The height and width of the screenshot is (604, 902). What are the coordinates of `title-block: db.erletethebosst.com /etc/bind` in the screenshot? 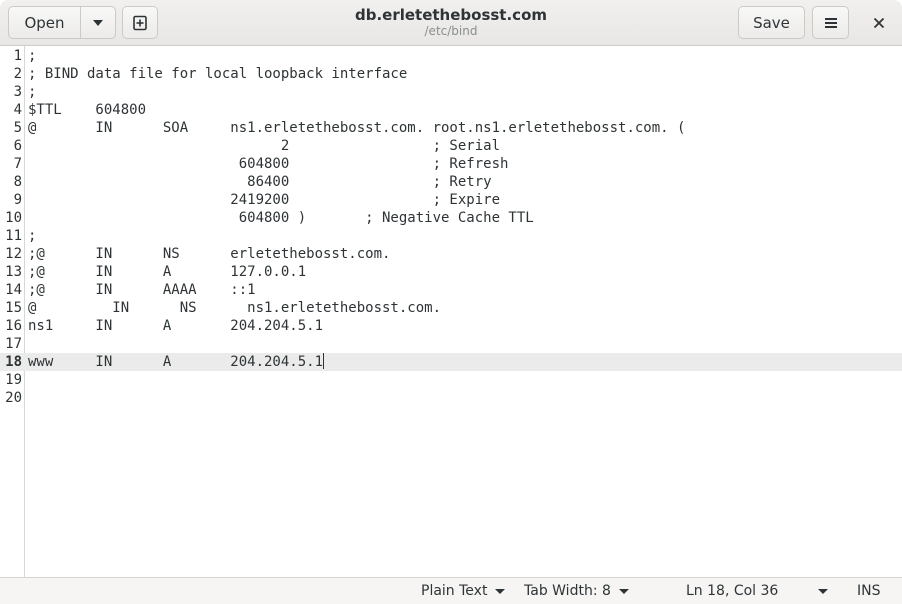 It's located at (451, 22).